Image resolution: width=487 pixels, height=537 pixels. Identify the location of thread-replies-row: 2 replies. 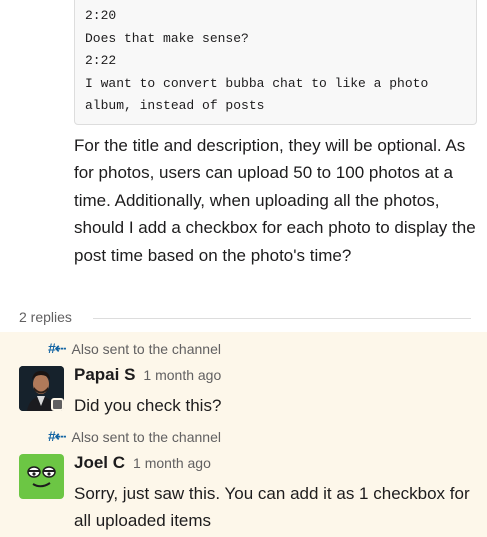
(243, 318).